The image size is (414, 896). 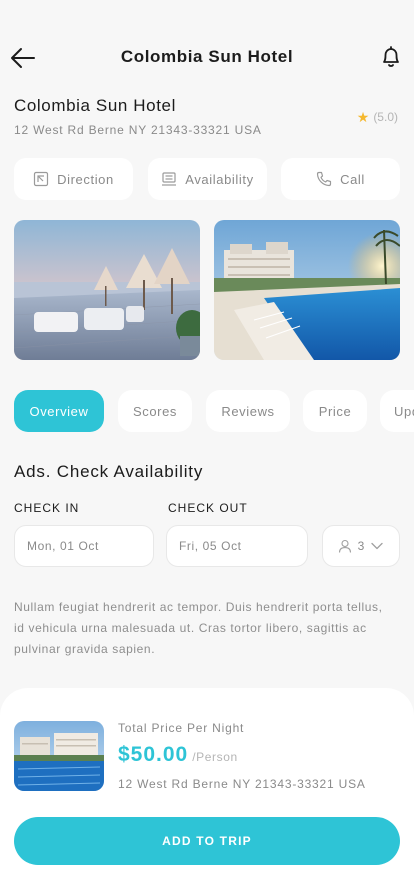 I want to click on page-title: Colombia Sun Hotel, so click(x=207, y=56).